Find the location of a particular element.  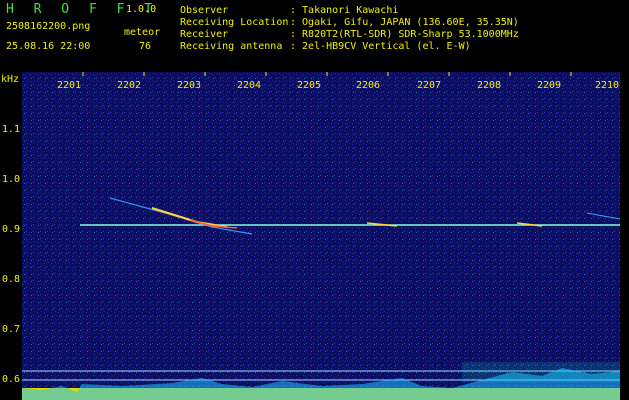

receiver-value: : R820T2(RTL-SDR) SDR-Sharp 53.1000MHz is located at coordinates (404, 34).